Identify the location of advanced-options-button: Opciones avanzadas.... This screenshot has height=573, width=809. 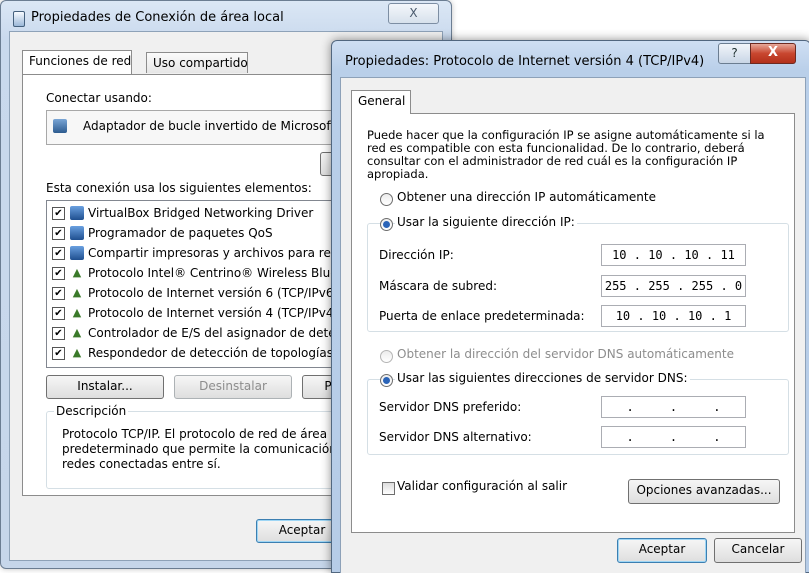
(704, 491).